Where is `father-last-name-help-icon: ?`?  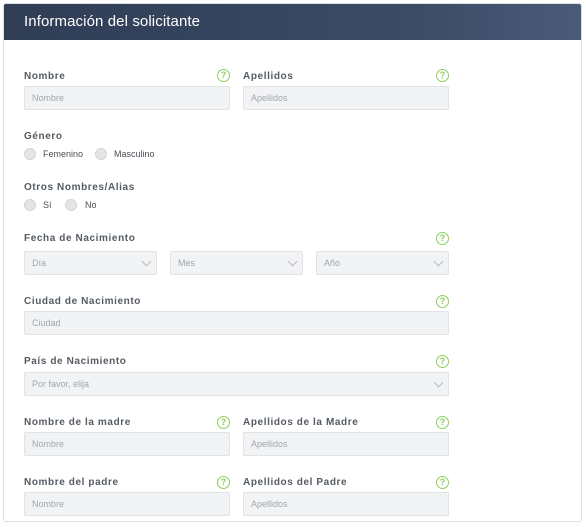
father-last-name-help-icon: ? is located at coordinates (442, 482).